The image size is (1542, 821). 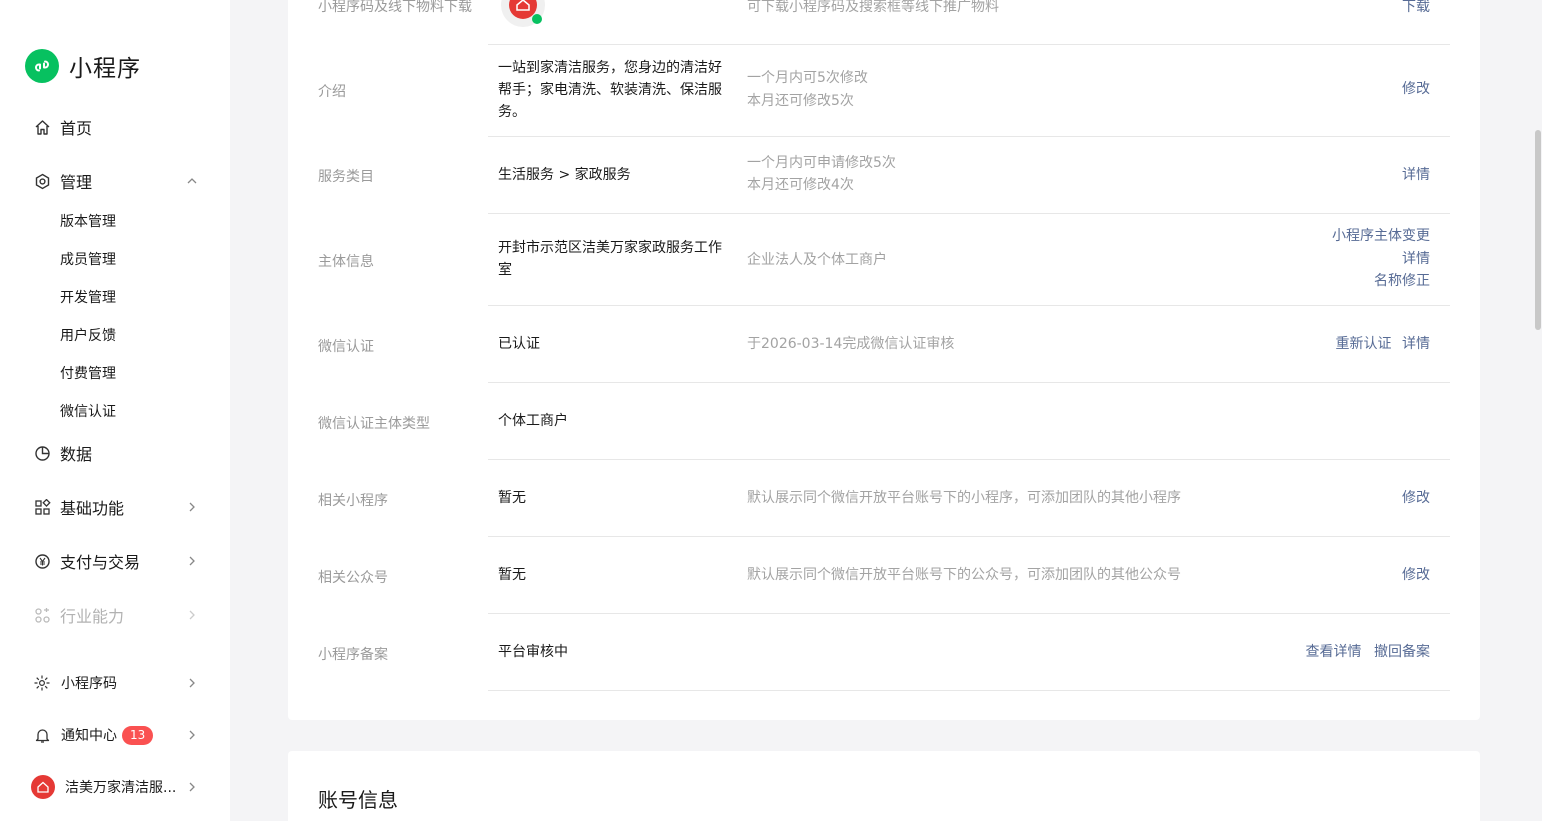 I want to click on row-actions: 小程序主体变更 详情 名称修正, so click(x=1381, y=259).